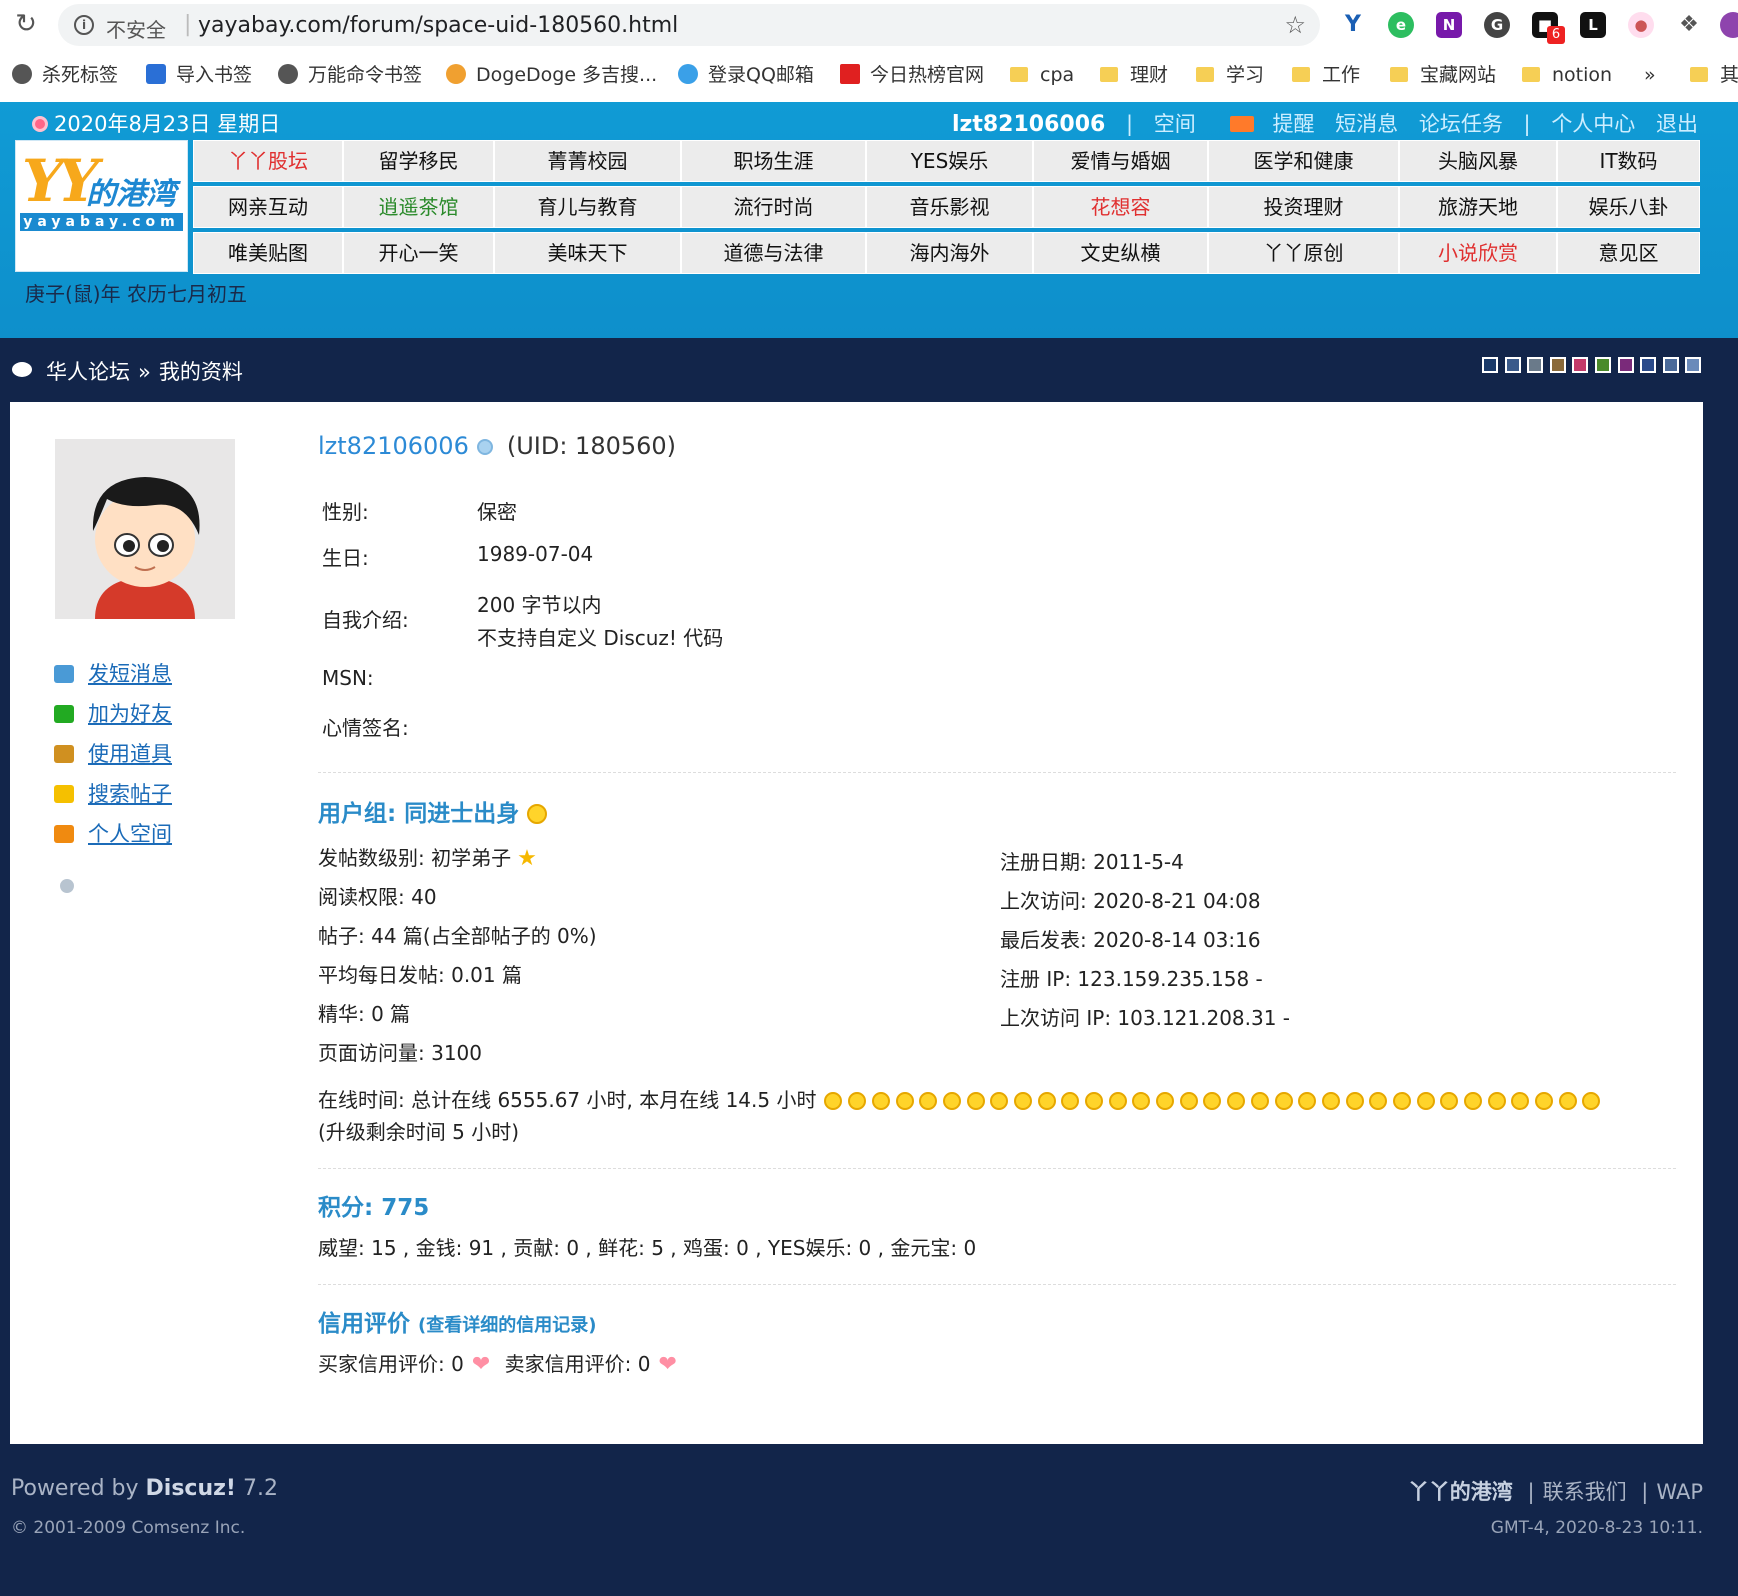  What do you see at coordinates (773, 161) in the screenshot?
I see `category-link: 职场生涯` at bounding box center [773, 161].